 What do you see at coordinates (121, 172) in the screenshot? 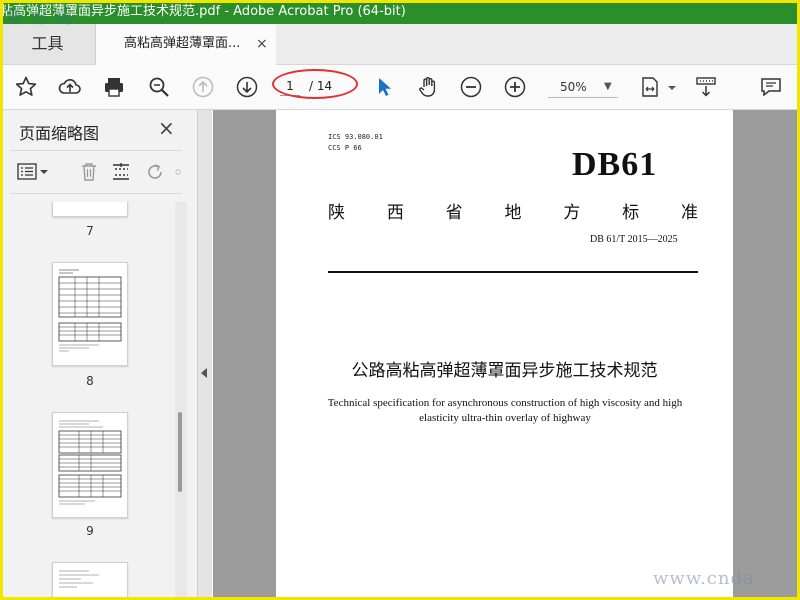
I see `extract-page-icon` at bounding box center [121, 172].